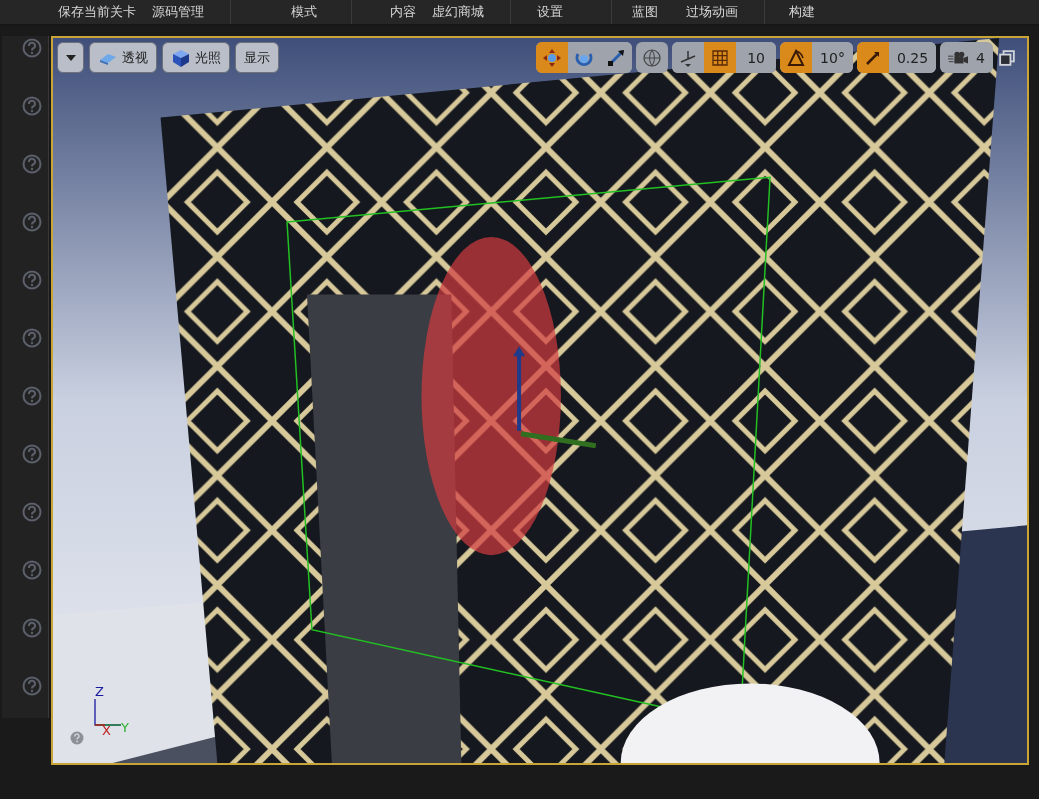 The image size is (1039, 799). I want to click on grid-icon, so click(720, 57).